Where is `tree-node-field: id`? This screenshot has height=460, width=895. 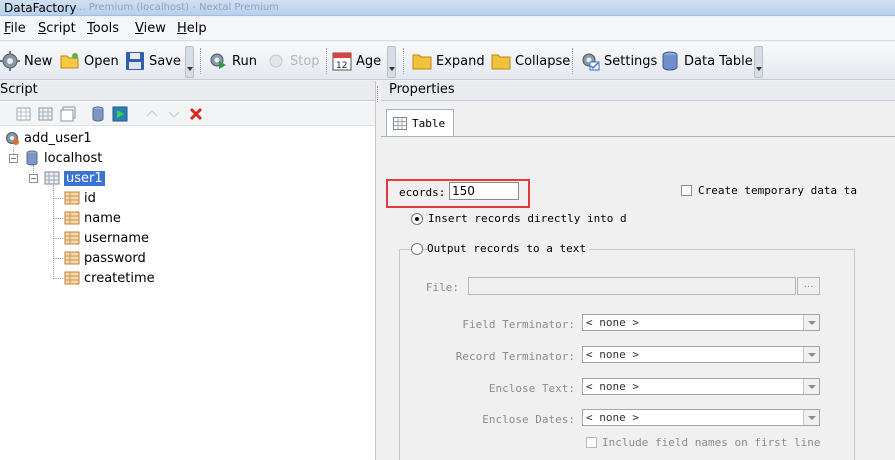 tree-node-field: id is located at coordinates (80, 198).